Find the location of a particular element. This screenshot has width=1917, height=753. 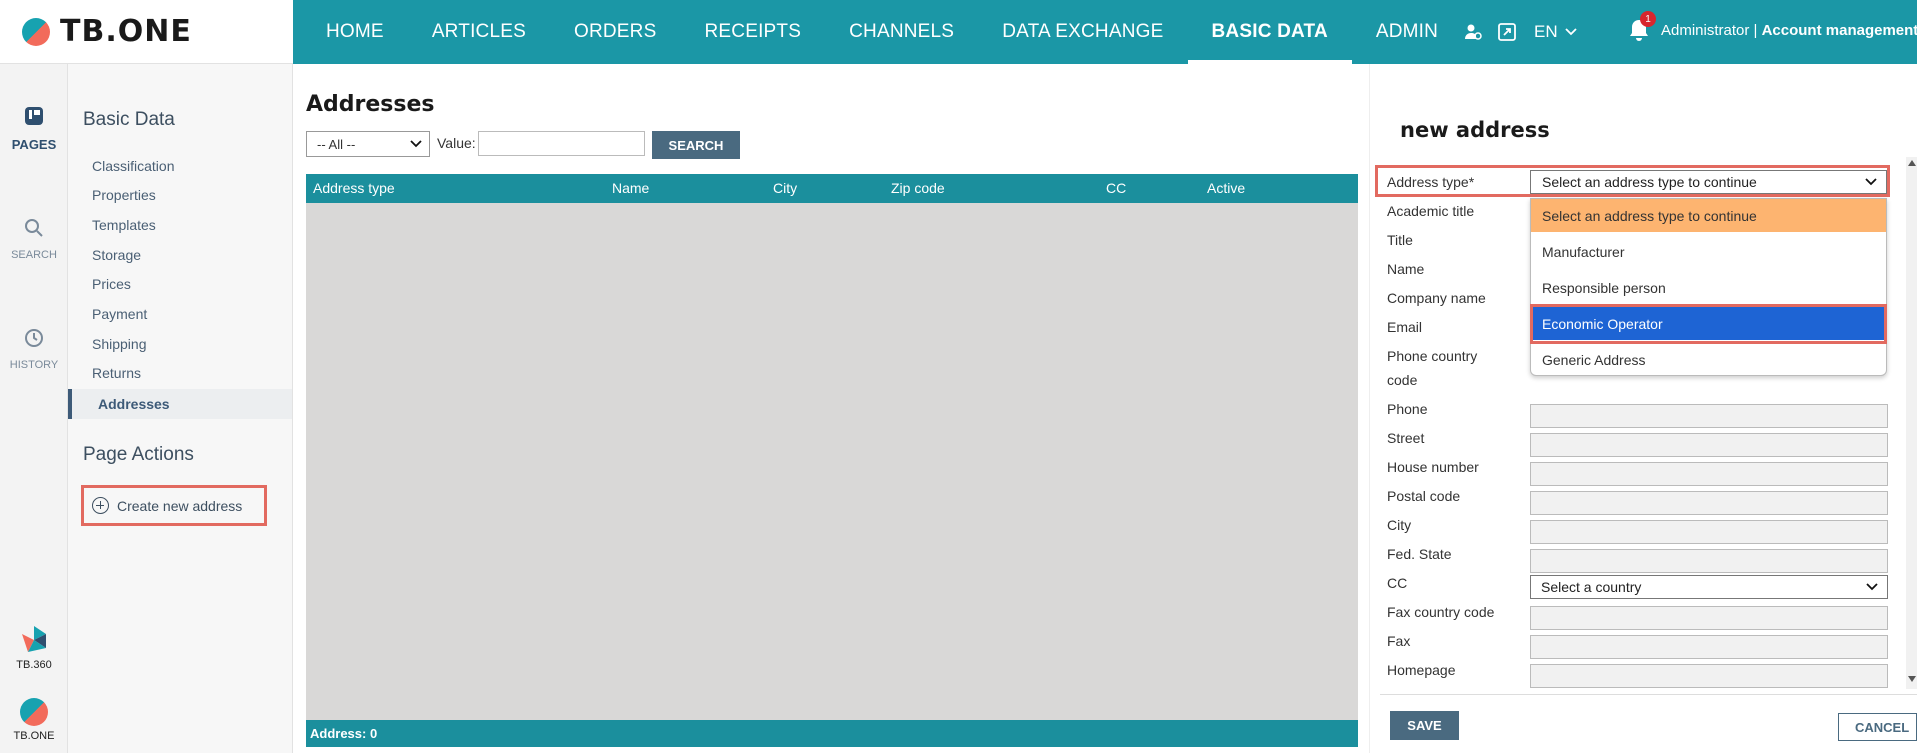

account-management-link: Account management is located at coordinates (1839, 30).